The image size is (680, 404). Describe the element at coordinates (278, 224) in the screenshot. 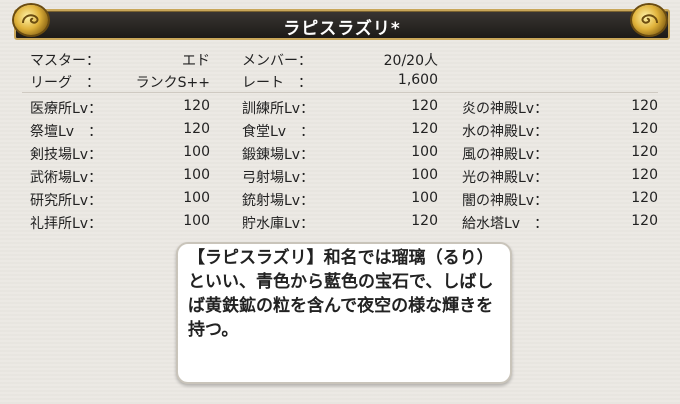

I see `facility-label: 貯水庫Lv：` at that location.